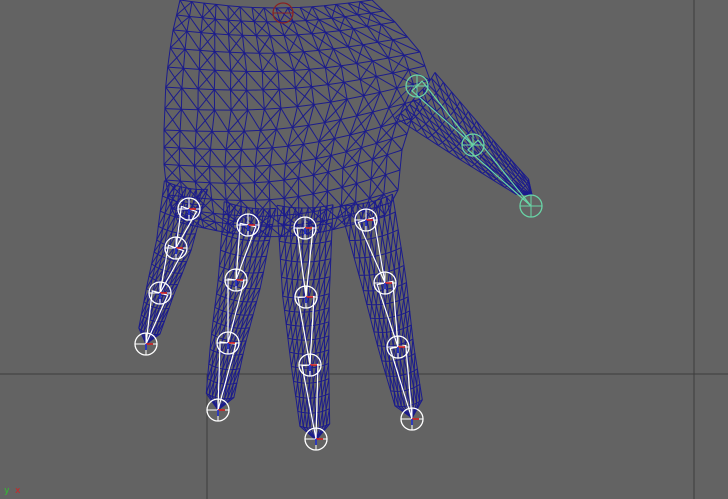  I want to click on axis-x-label: x, so click(18, 491).